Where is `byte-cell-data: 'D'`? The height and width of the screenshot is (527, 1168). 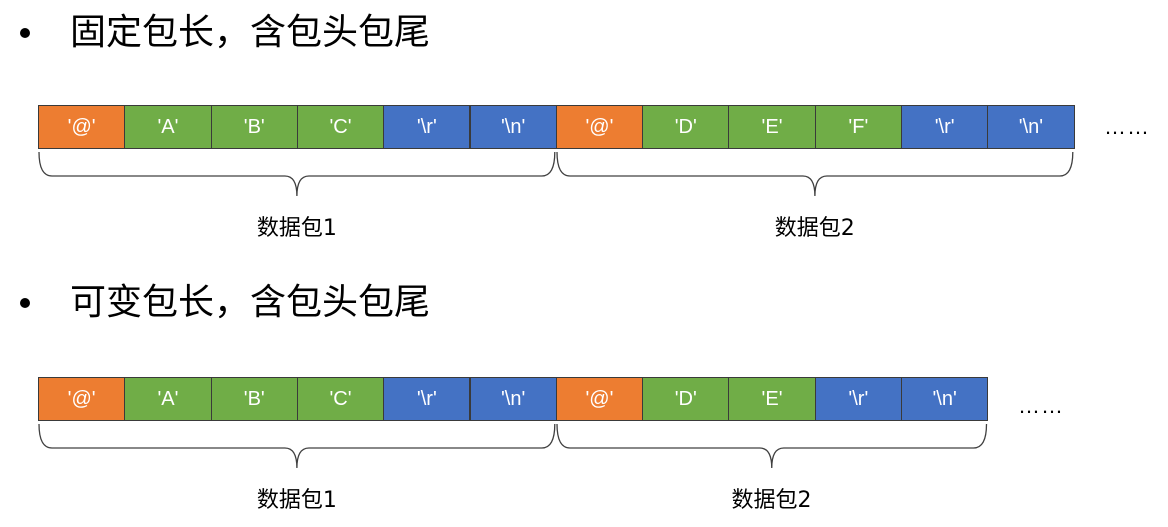 byte-cell-data: 'D' is located at coordinates (686, 399).